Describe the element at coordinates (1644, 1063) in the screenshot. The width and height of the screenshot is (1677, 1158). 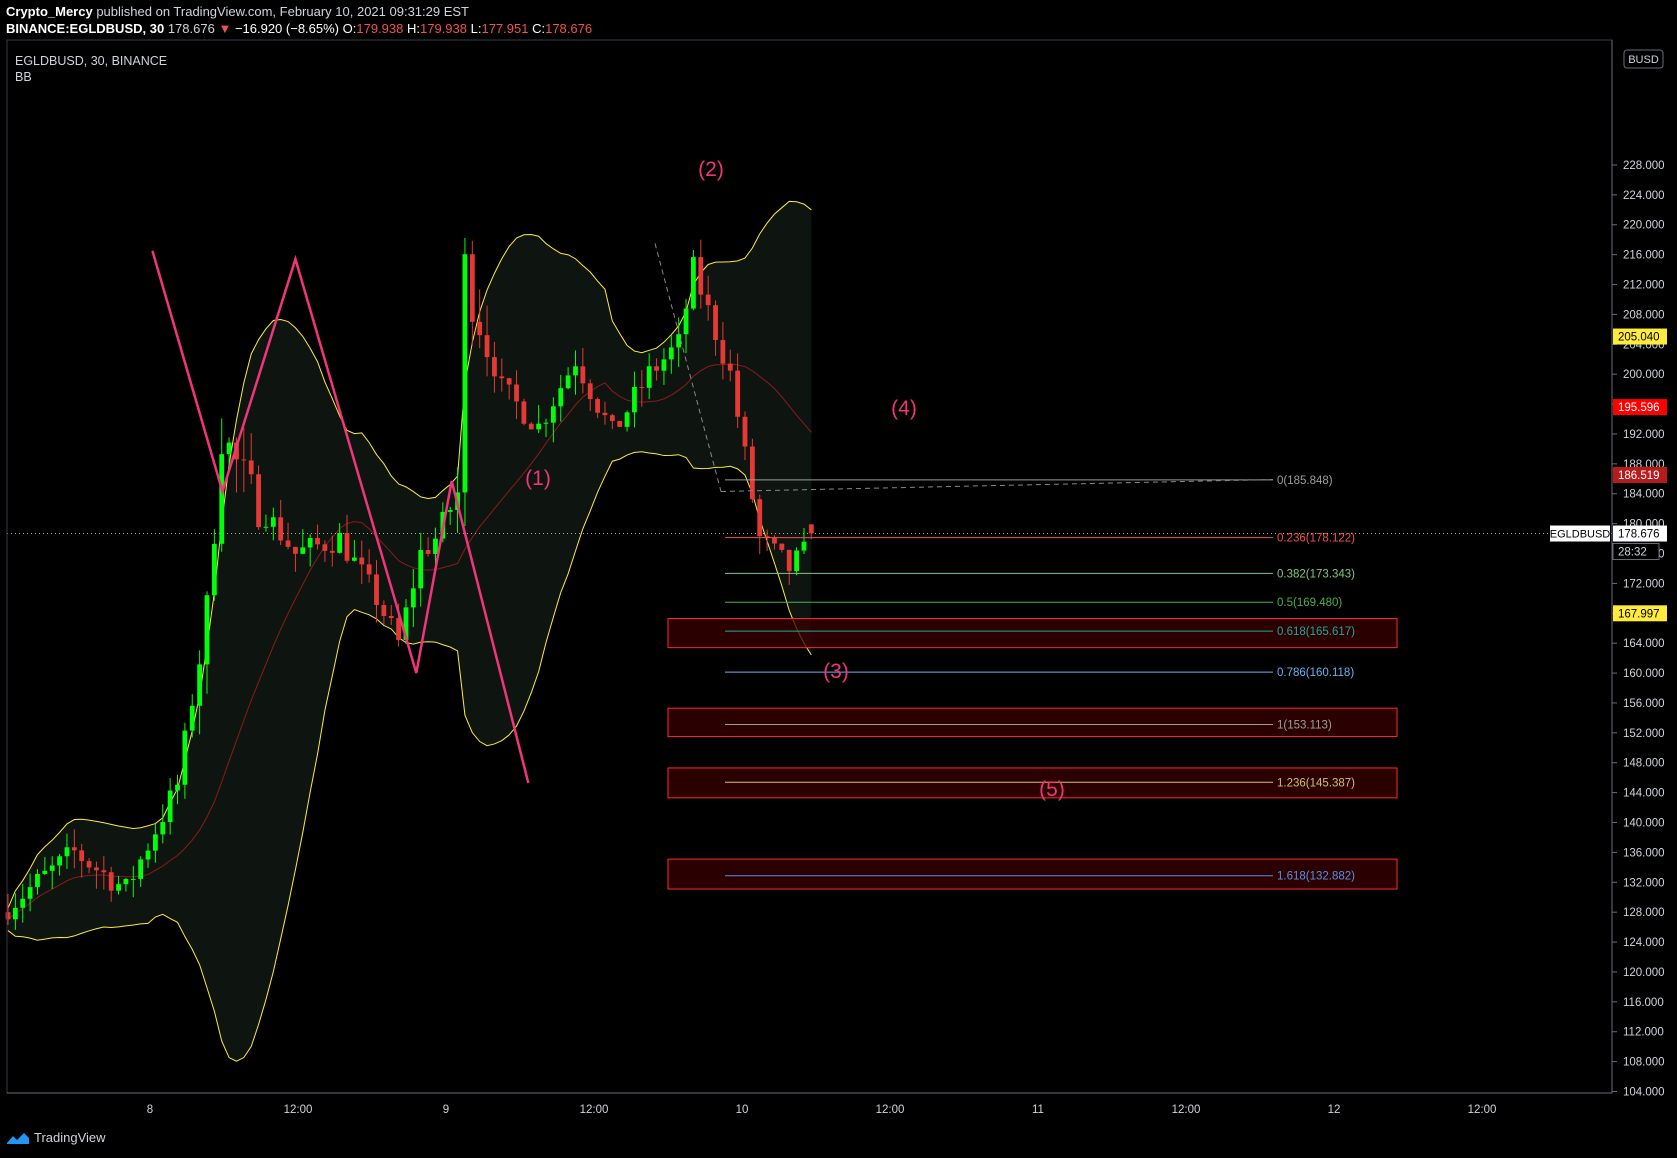
I see `price-tick-label: 108.000` at that location.